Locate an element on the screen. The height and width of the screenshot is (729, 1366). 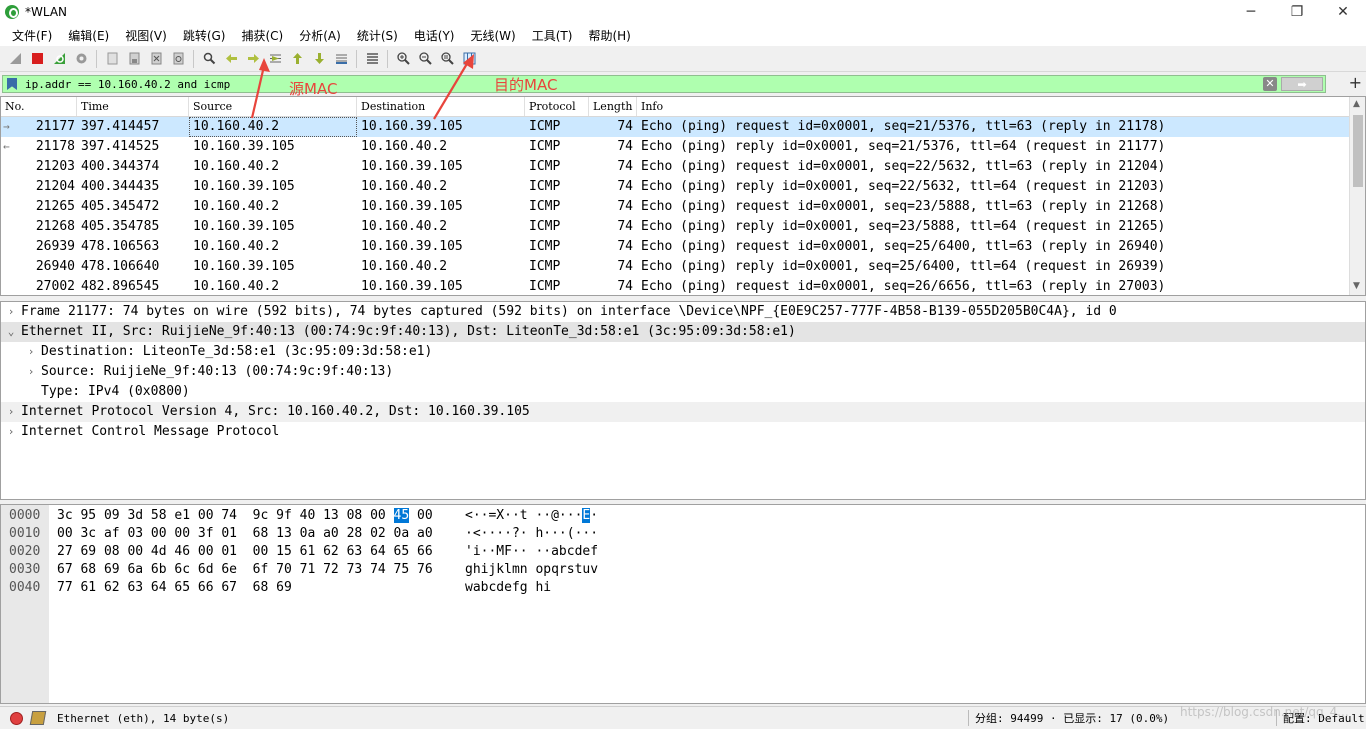
reload-file-button is located at coordinates (178, 59).